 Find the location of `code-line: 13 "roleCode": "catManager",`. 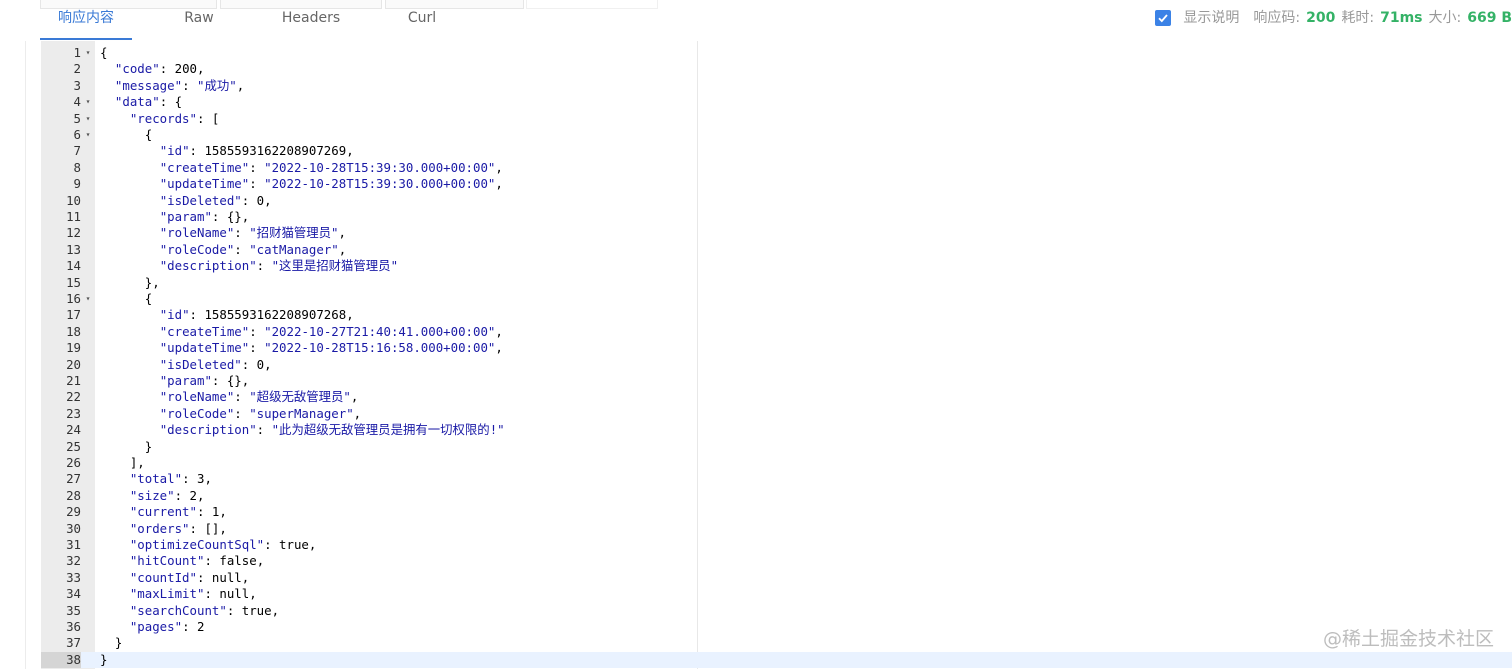

code-line: 13 "roleCode": "catManager", is located at coordinates (776, 250).